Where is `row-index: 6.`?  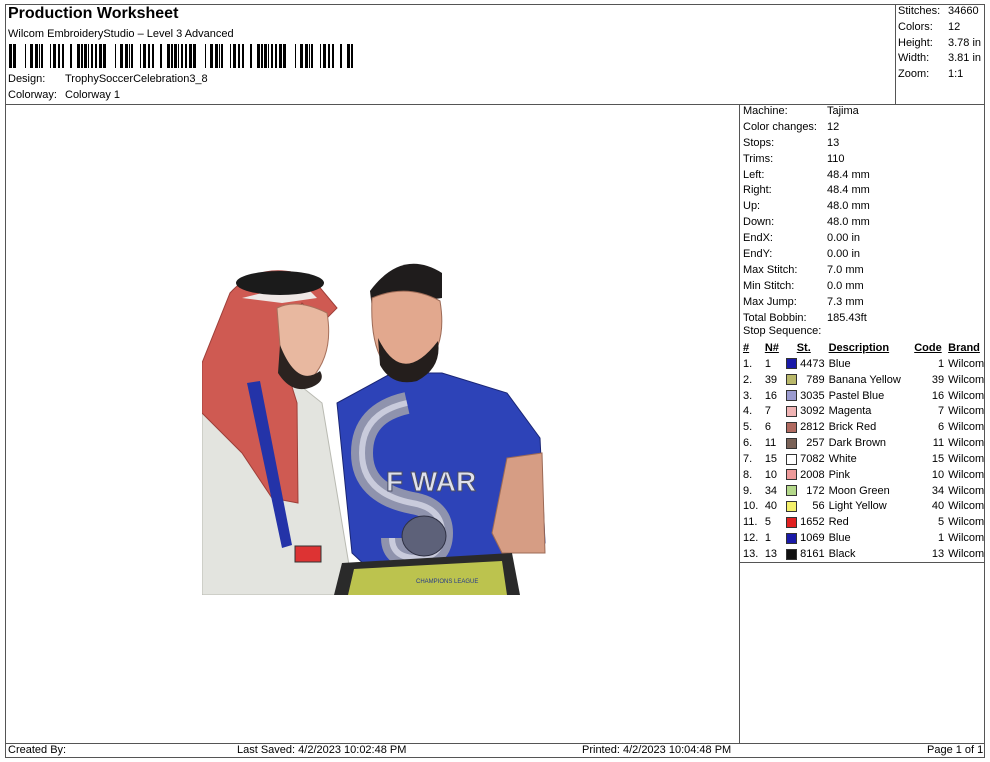 row-index: 6. is located at coordinates (748, 443).